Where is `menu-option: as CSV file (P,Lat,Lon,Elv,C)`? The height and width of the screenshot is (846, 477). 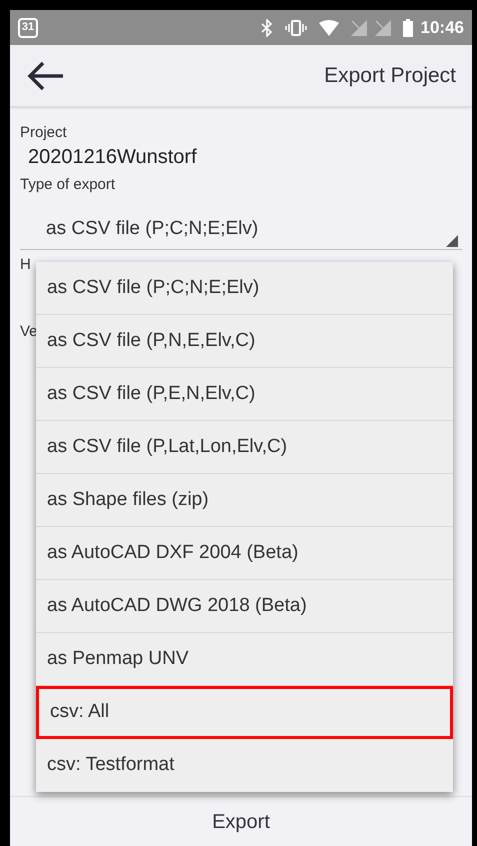
menu-option: as CSV file (P,Lat,Lon,Elv,C) is located at coordinates (244, 447).